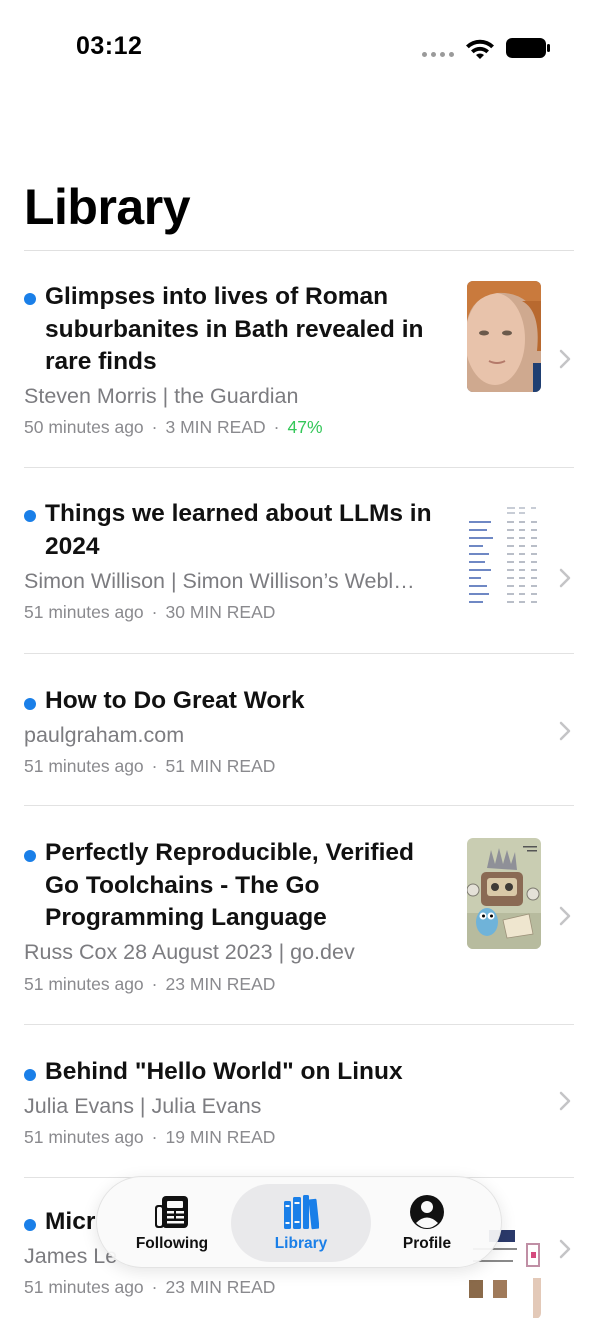 The image size is (598, 1319). What do you see at coordinates (172, 1243) in the screenshot?
I see `tab-label: Following` at bounding box center [172, 1243].